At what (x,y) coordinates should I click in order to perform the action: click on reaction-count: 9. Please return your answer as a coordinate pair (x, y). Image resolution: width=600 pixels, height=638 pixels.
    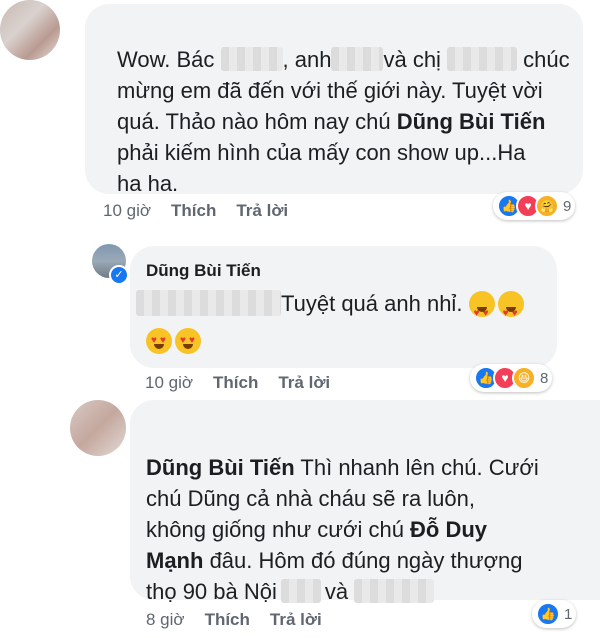
    Looking at the image, I should click on (567, 206).